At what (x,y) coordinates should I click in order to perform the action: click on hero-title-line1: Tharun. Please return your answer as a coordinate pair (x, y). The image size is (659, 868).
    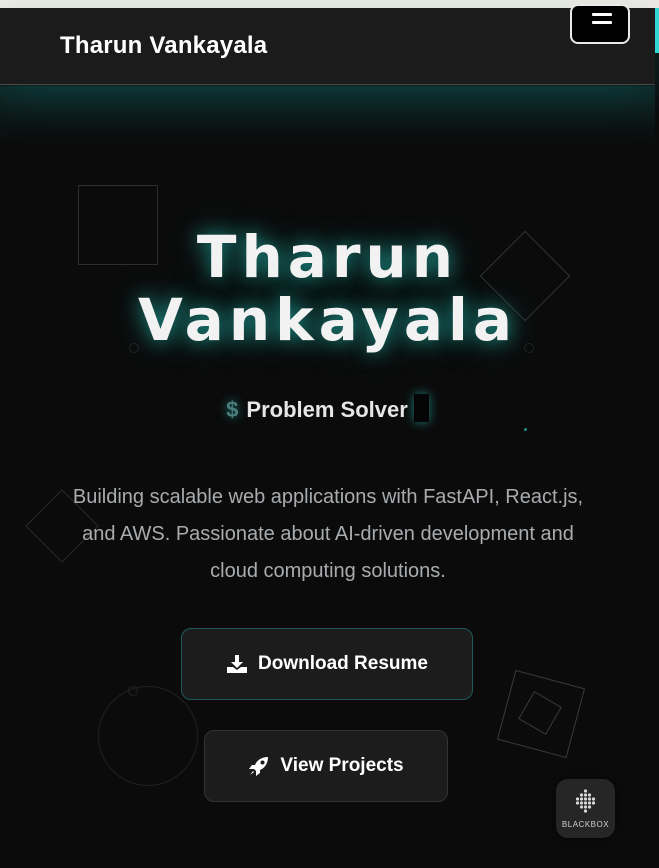
    Looking at the image, I should click on (327, 257).